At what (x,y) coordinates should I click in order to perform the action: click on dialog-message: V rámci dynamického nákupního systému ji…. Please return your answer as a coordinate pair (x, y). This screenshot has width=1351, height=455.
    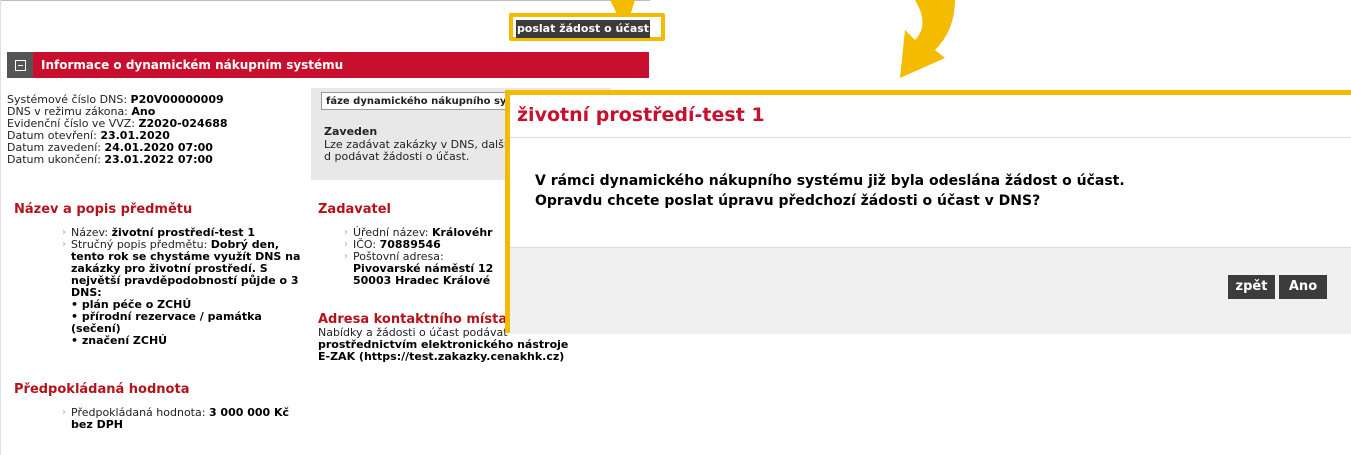
    Looking at the image, I should click on (830, 191).